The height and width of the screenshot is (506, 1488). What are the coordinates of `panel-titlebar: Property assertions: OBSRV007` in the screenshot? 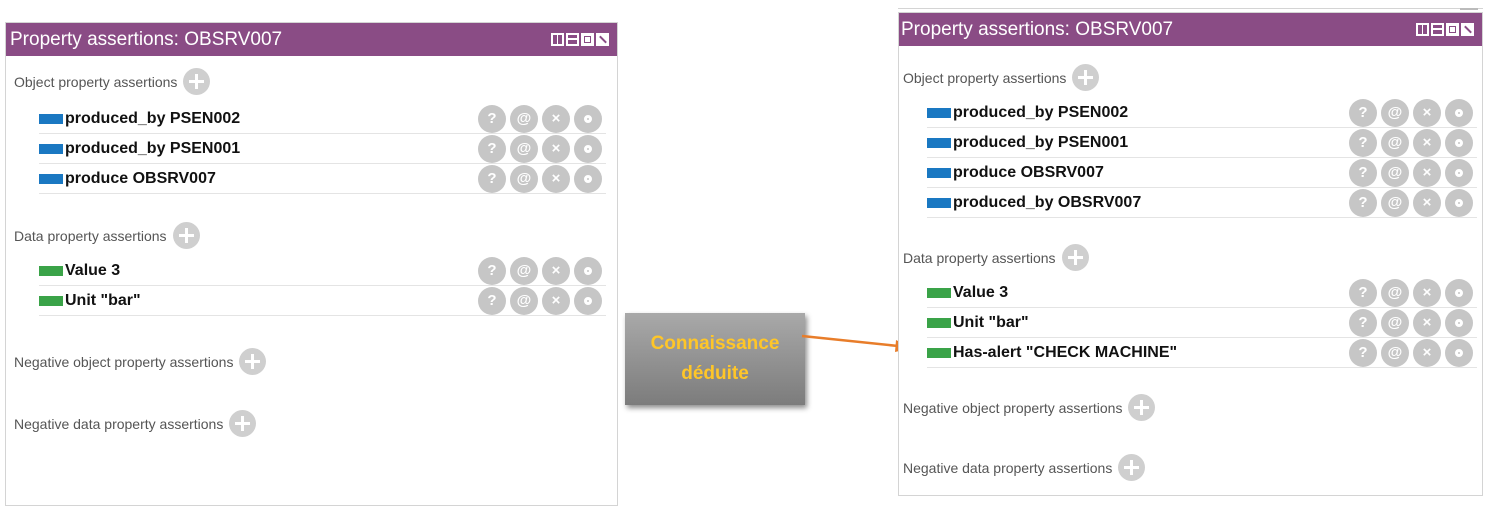 It's located at (311, 39).